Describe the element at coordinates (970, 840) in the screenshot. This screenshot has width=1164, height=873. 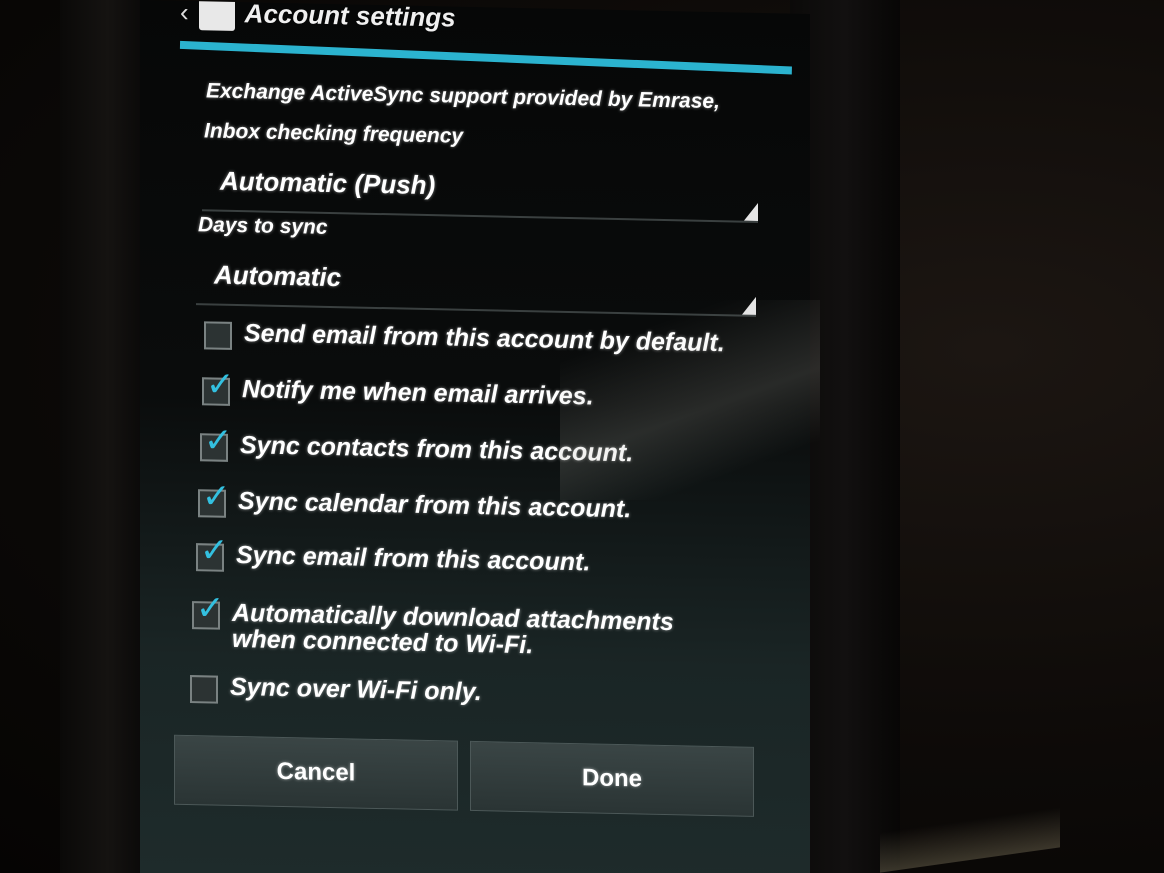
I see `desk-reflection` at that location.